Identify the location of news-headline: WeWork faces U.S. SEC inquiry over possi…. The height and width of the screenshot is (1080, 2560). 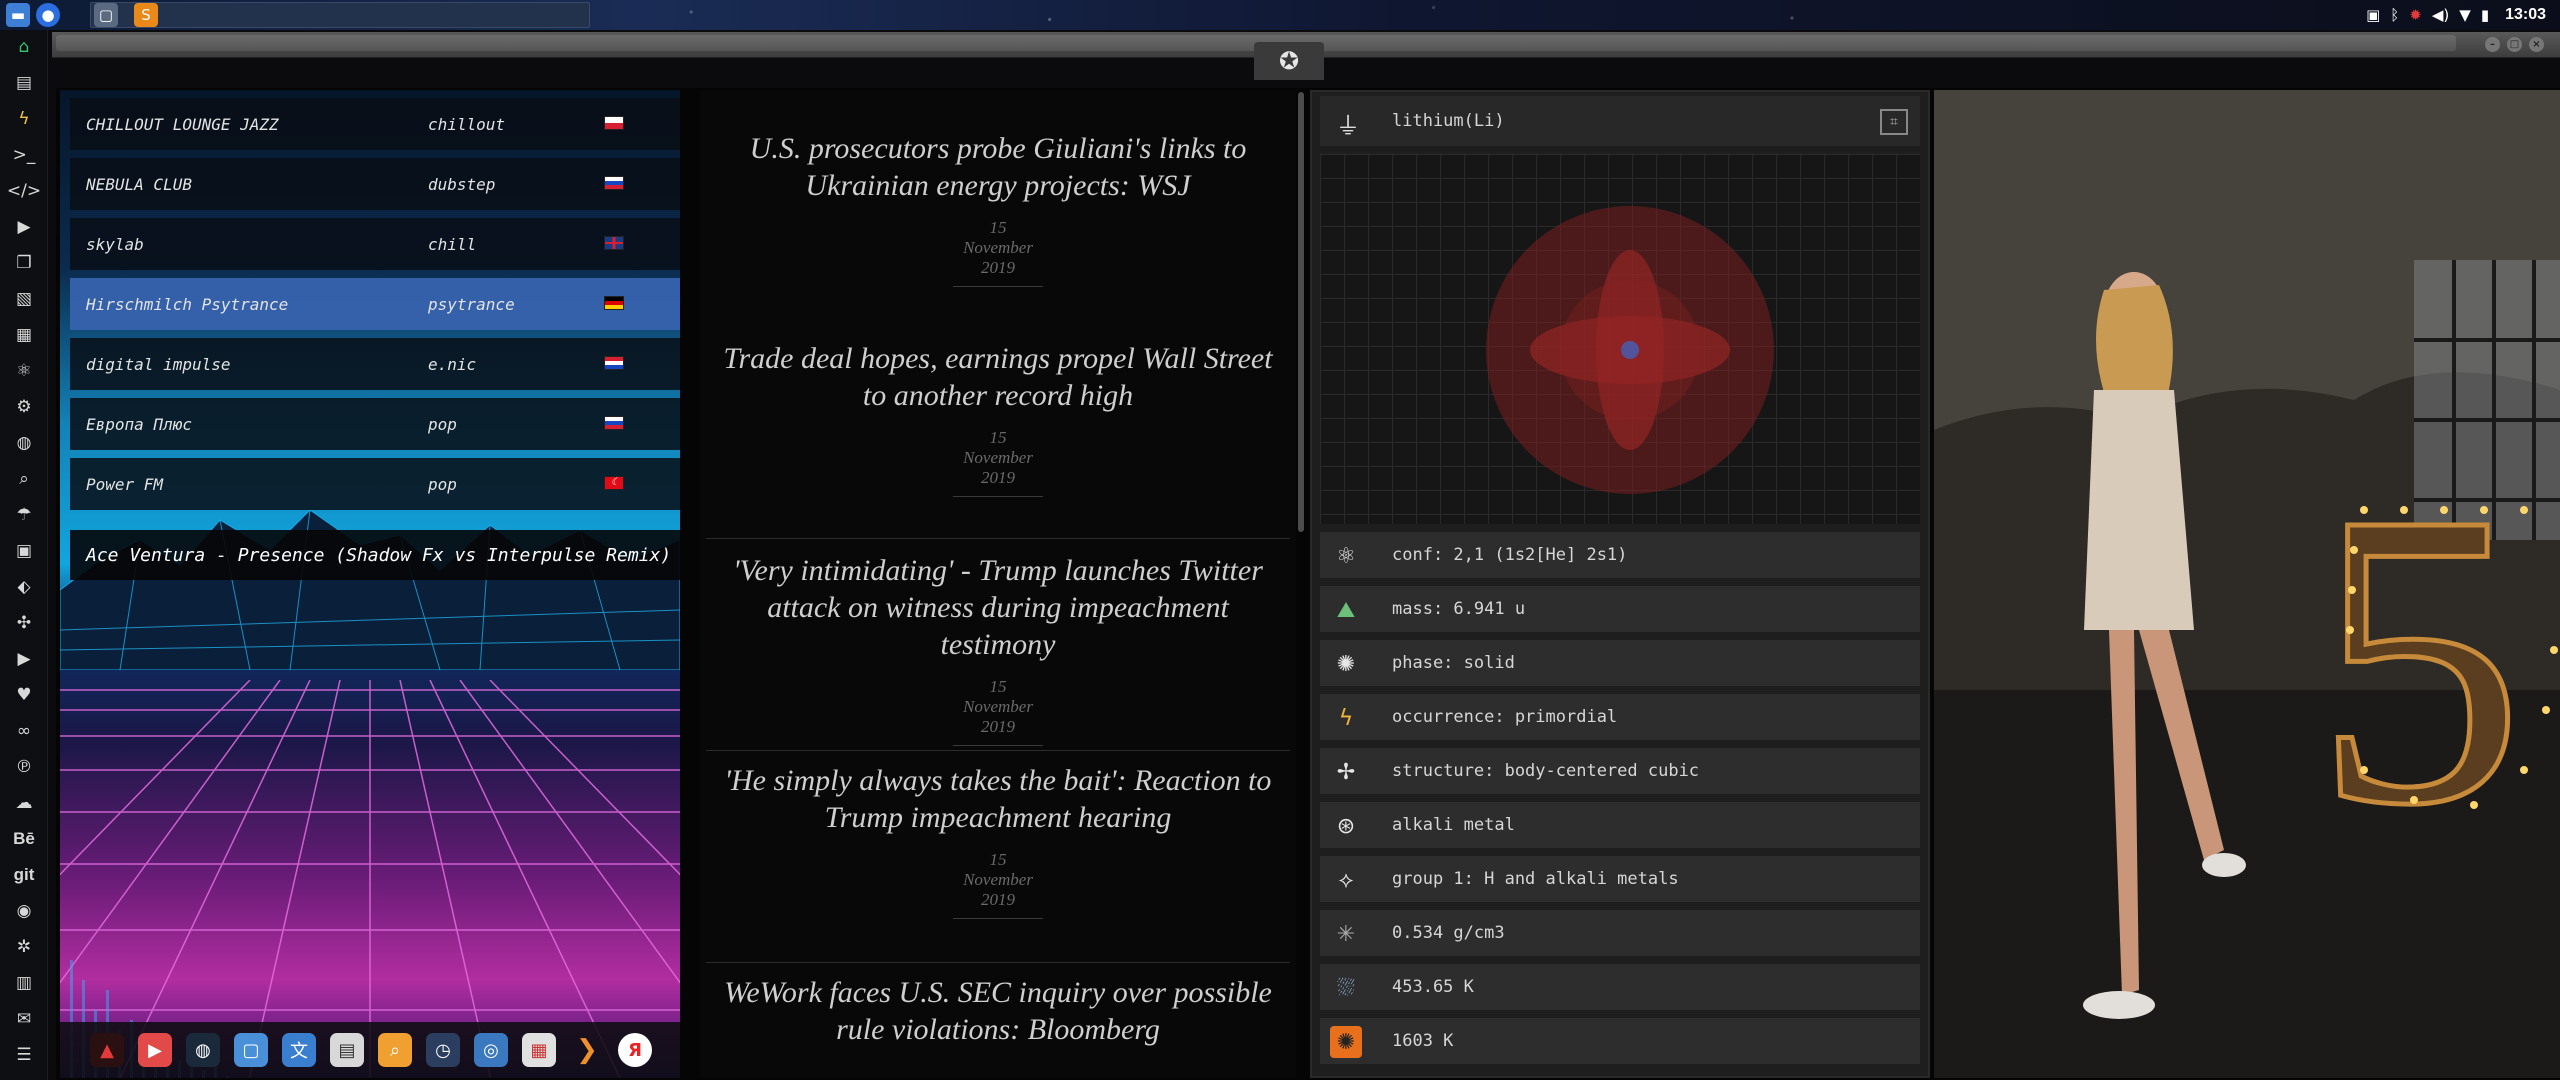
(998, 1011).